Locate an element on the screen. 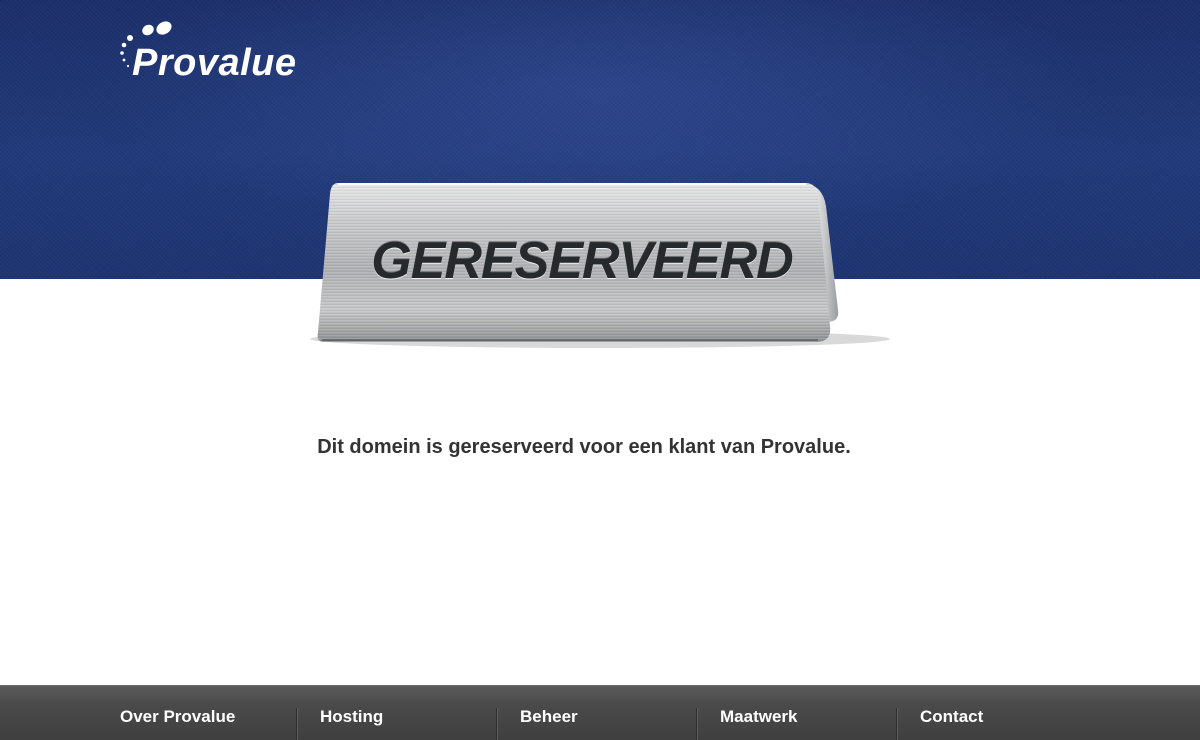 The height and width of the screenshot is (740, 1200). nav-item-hosting: Hosting is located at coordinates (400, 713).